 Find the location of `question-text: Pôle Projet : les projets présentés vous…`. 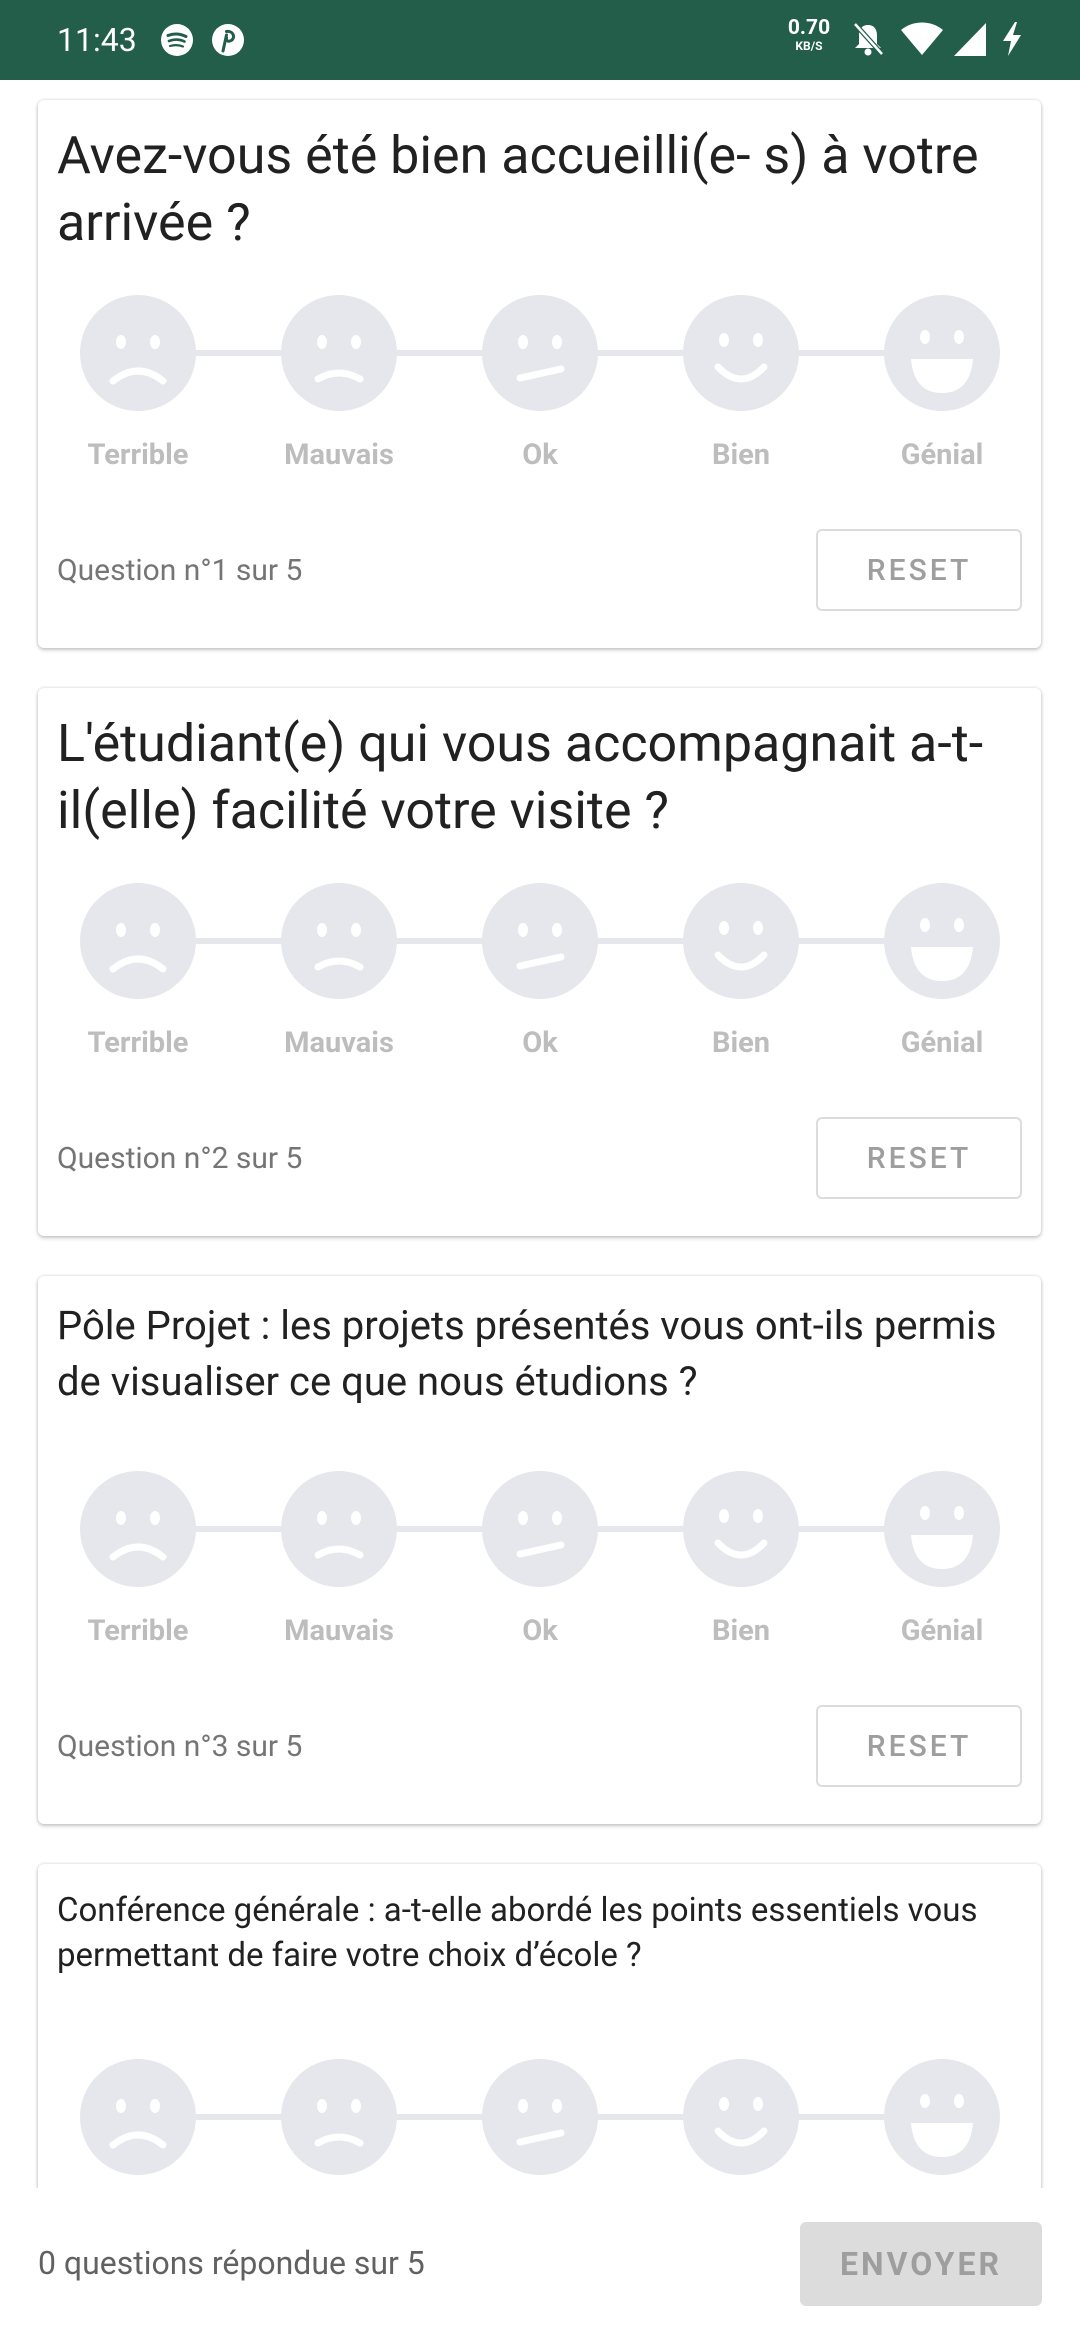

question-text: Pôle Projet : les projets présentés vous… is located at coordinates (527, 1353).